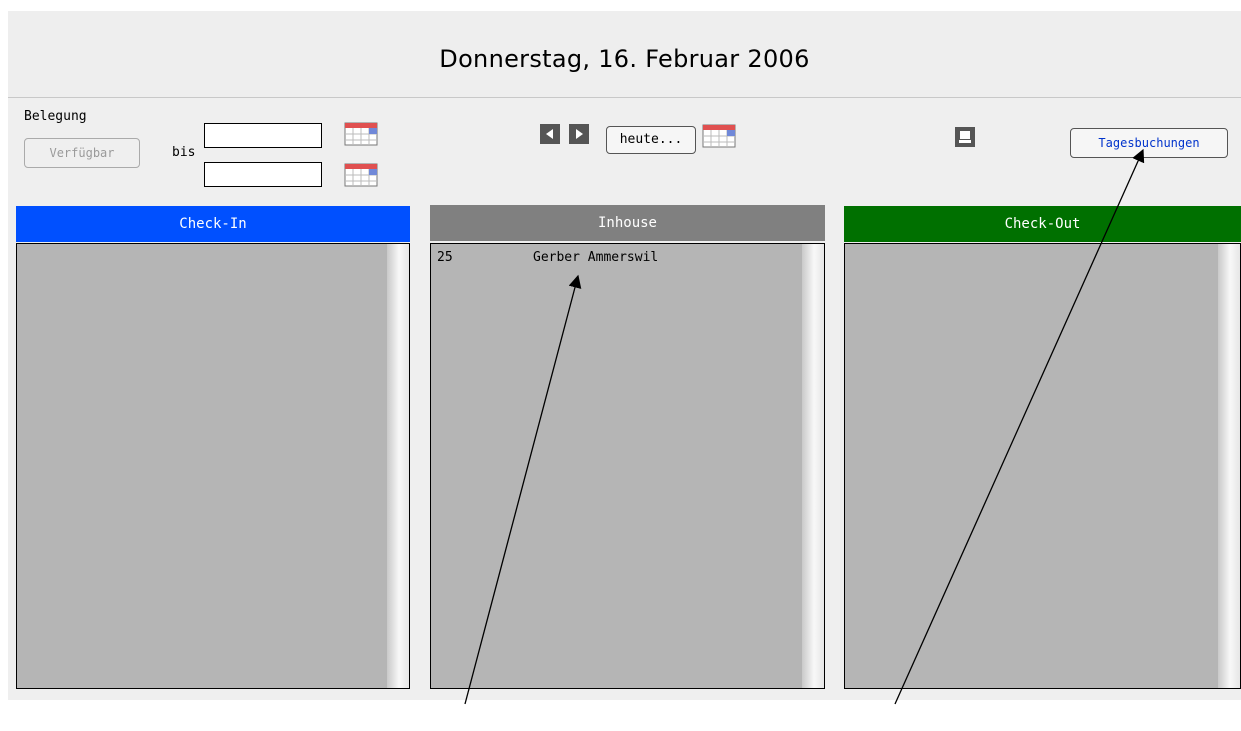 The height and width of the screenshot is (731, 1241). What do you see at coordinates (1042, 224) in the screenshot?
I see `checkout-header: Check-Out` at bounding box center [1042, 224].